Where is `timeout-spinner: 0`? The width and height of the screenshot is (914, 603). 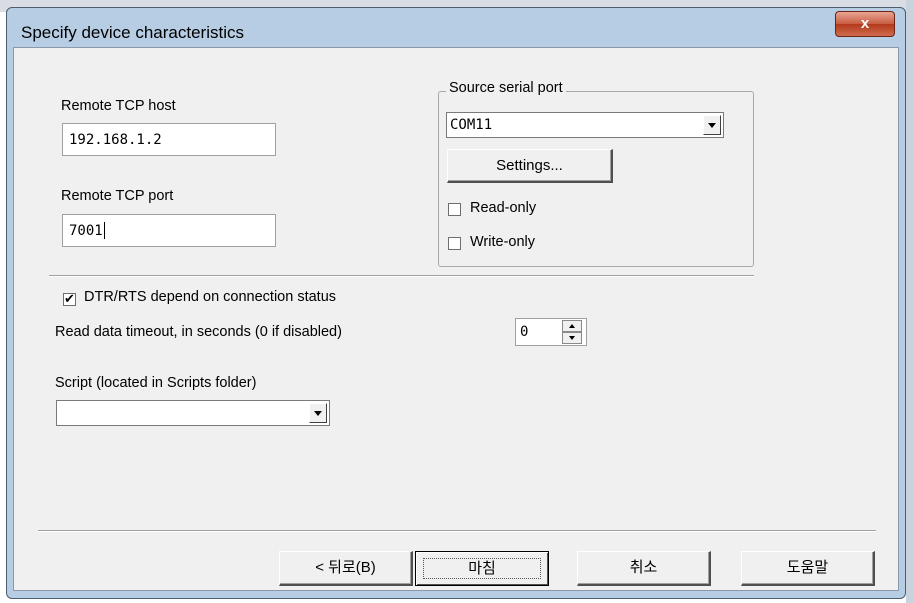
timeout-spinner: 0 is located at coordinates (551, 332).